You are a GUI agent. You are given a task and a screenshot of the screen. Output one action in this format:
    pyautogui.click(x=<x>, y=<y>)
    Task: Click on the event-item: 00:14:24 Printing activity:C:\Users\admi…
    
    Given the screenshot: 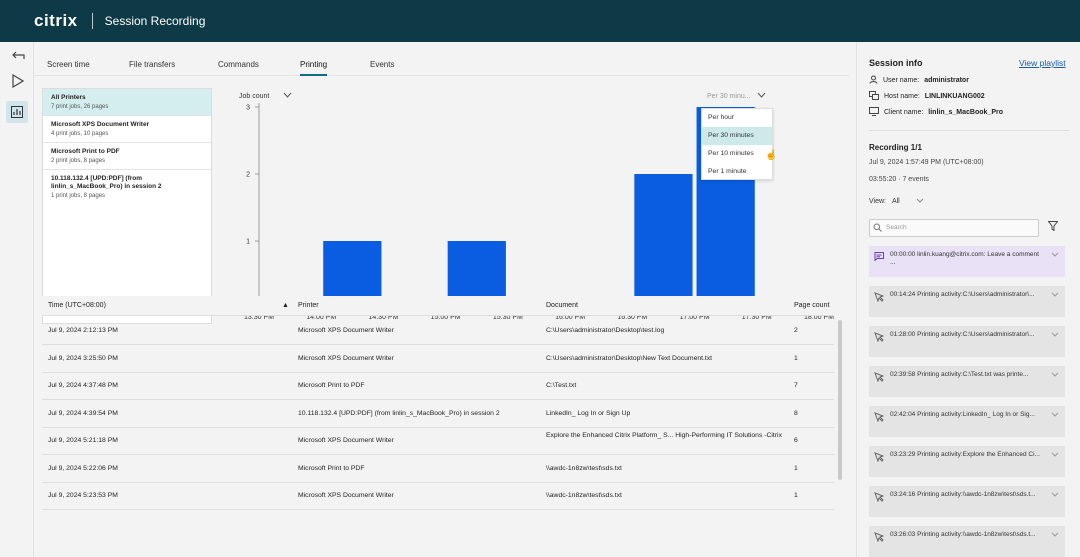 What is the action you would take?
    pyautogui.click(x=967, y=301)
    